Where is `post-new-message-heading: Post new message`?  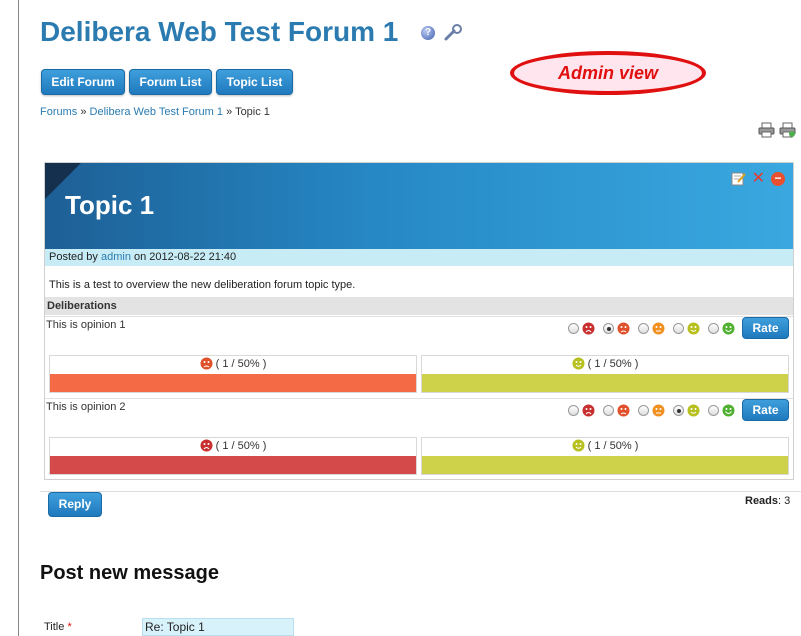
post-new-message-heading: Post new message is located at coordinates (129, 573).